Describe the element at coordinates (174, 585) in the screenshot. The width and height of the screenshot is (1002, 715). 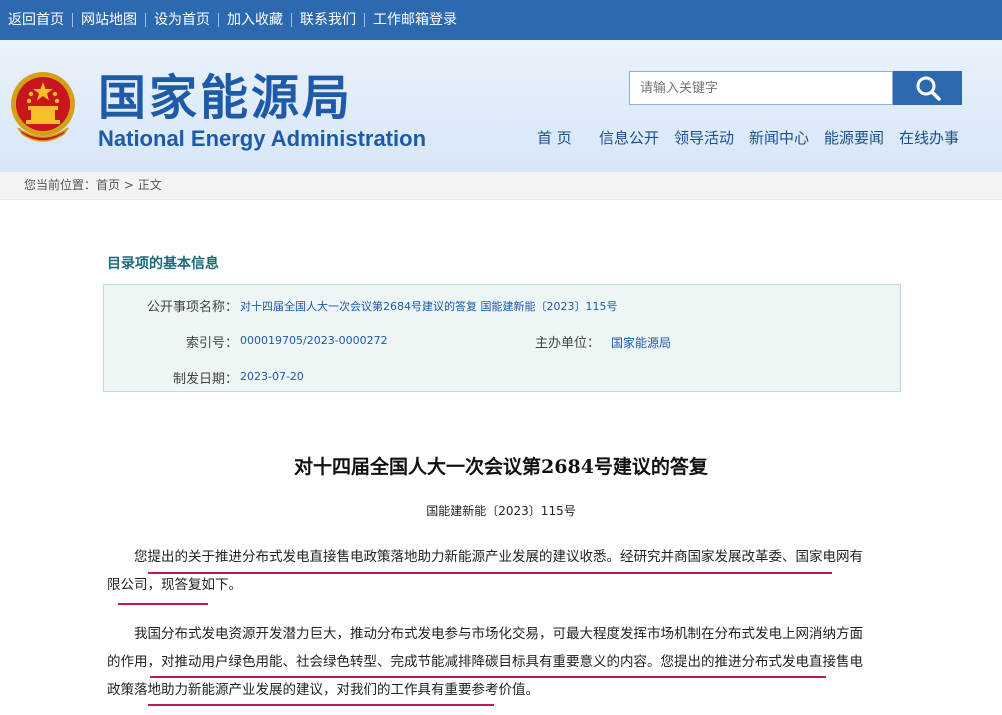
I see `paragraph-1-line-2: 限公司，现答复如下。` at that location.